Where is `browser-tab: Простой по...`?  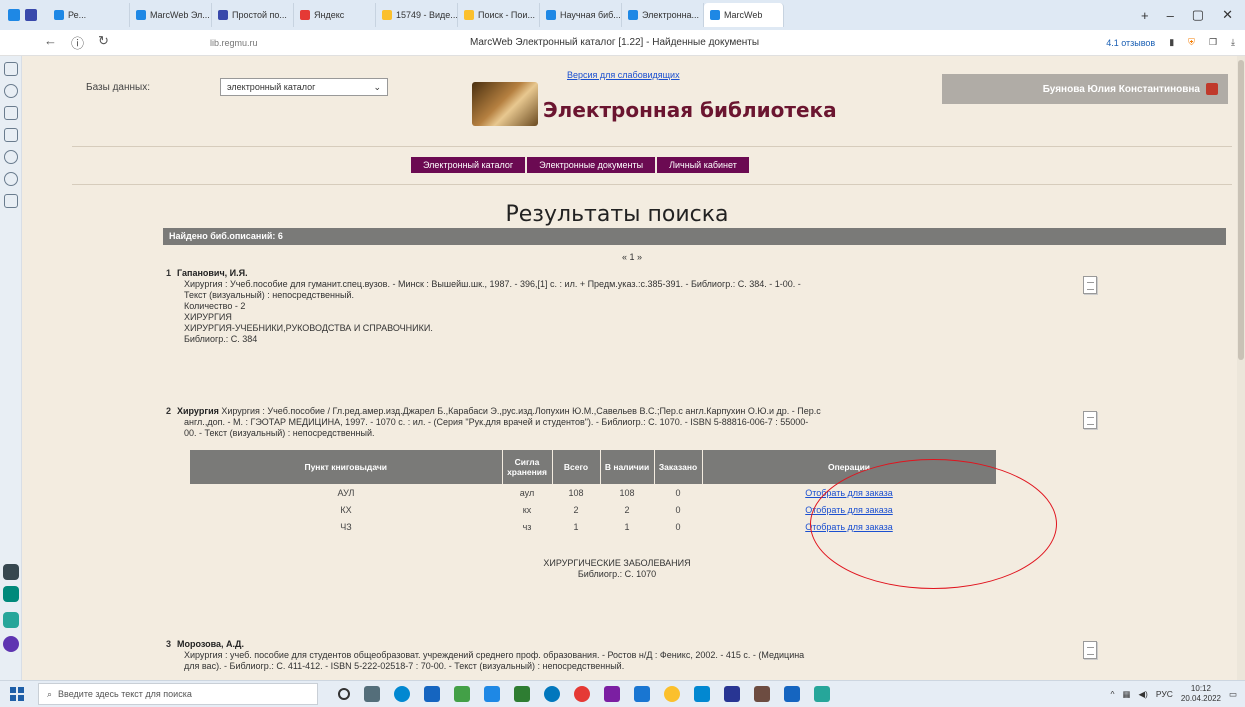 browser-tab: Простой по... is located at coordinates (253, 15).